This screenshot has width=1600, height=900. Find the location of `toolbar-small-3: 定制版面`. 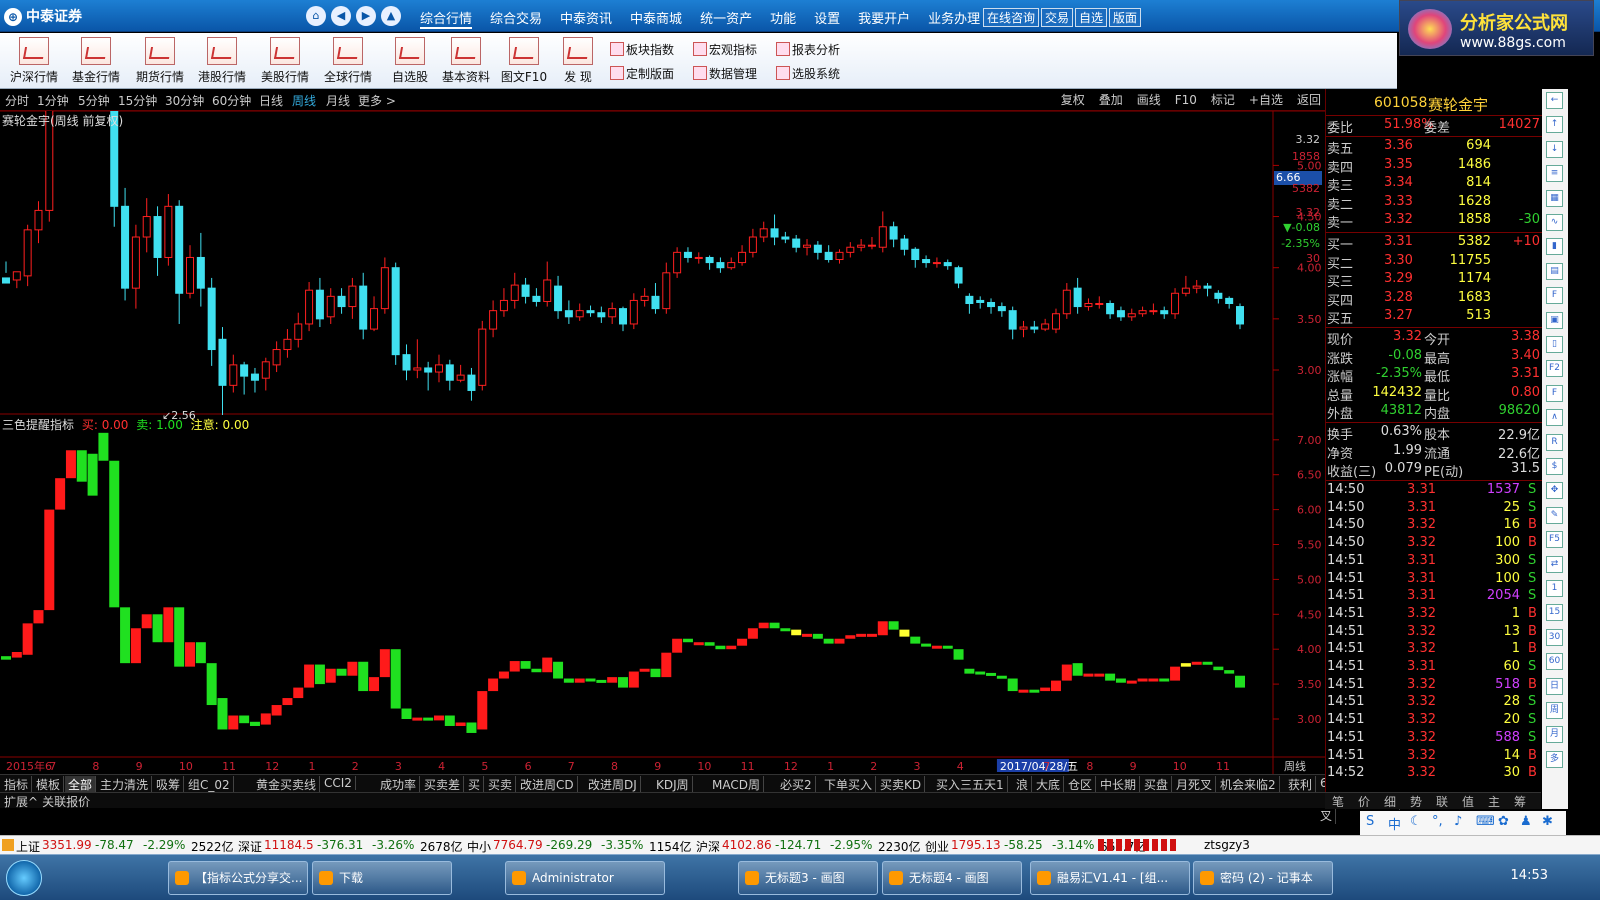

toolbar-small-3: 定制版面 is located at coordinates (642, 73).